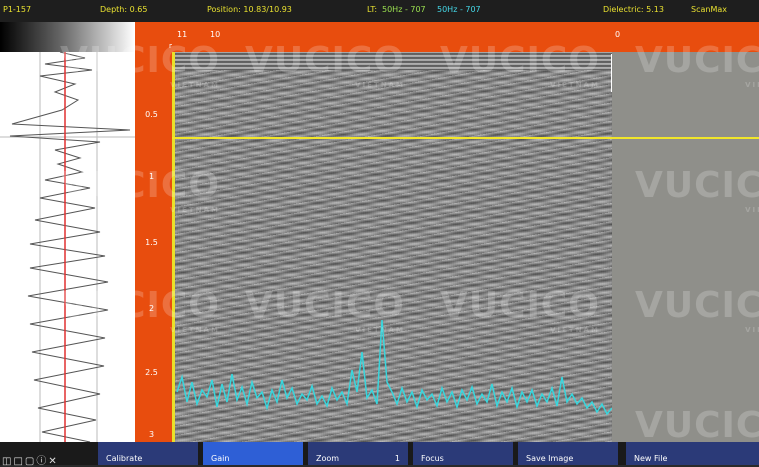 This screenshot has width=759, height=467. Describe the element at coordinates (151, 176) in the screenshot. I see `depth-tick: 1` at that location.